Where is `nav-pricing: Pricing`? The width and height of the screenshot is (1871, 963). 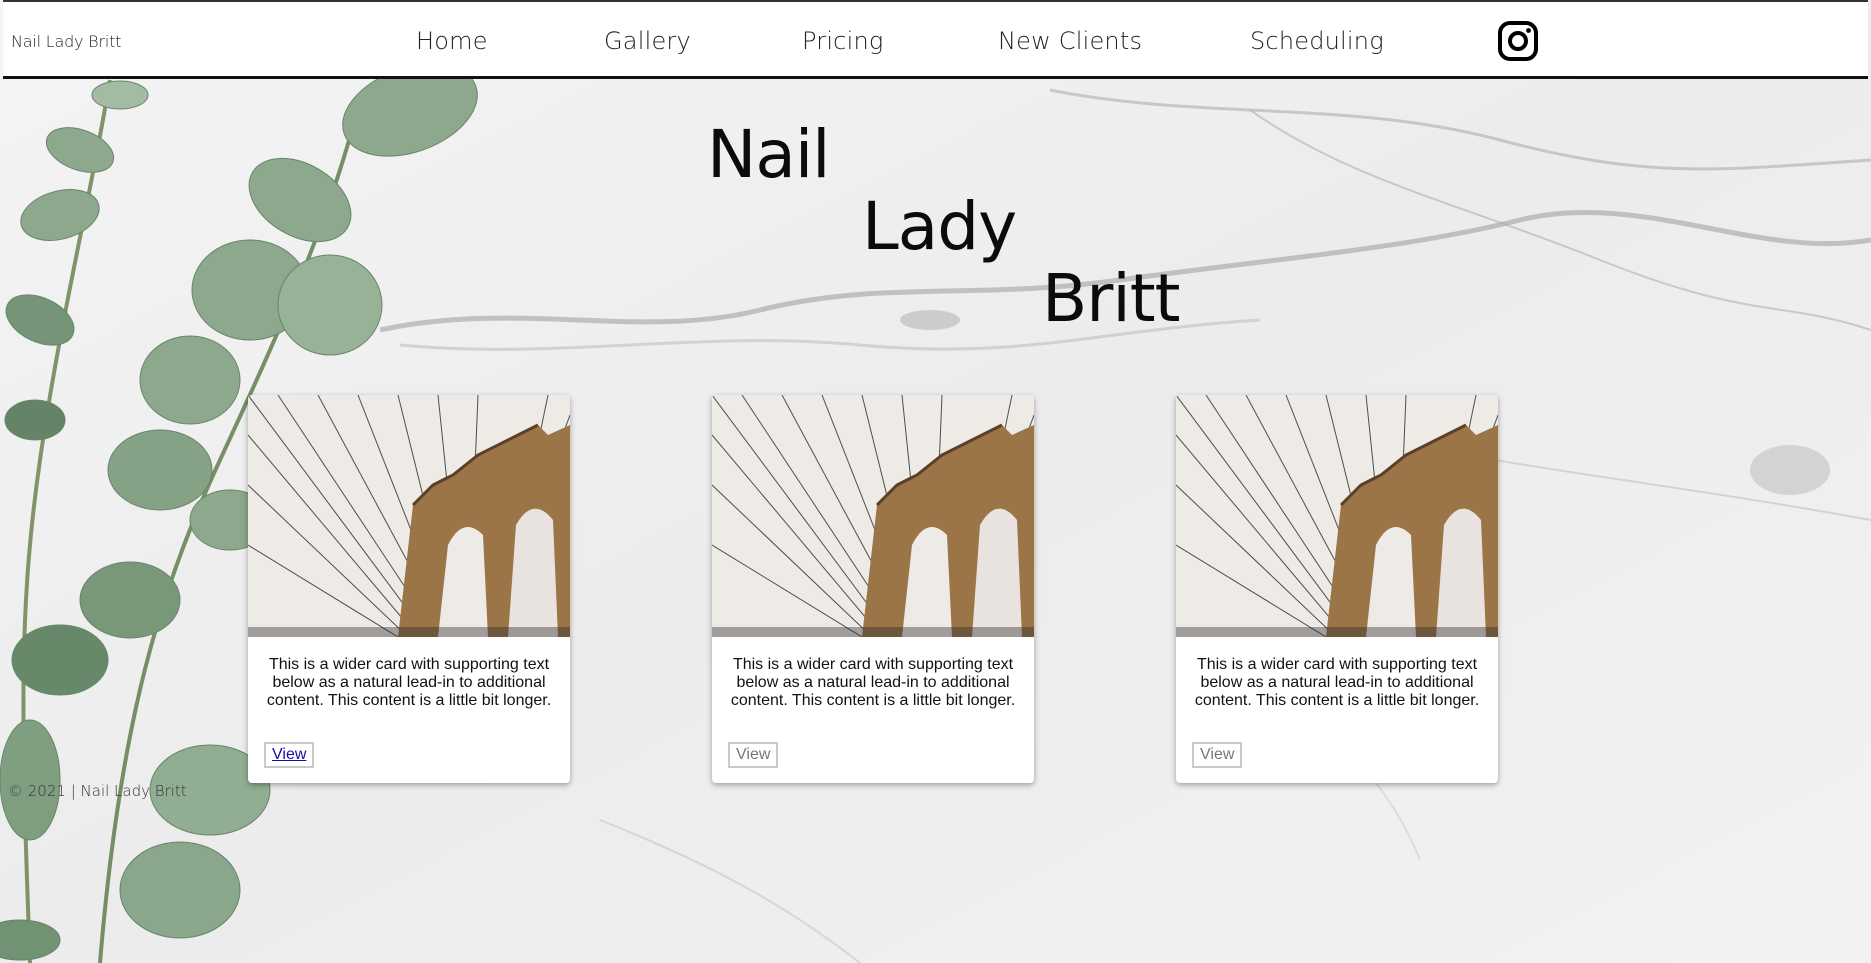 nav-pricing: Pricing is located at coordinates (842, 41).